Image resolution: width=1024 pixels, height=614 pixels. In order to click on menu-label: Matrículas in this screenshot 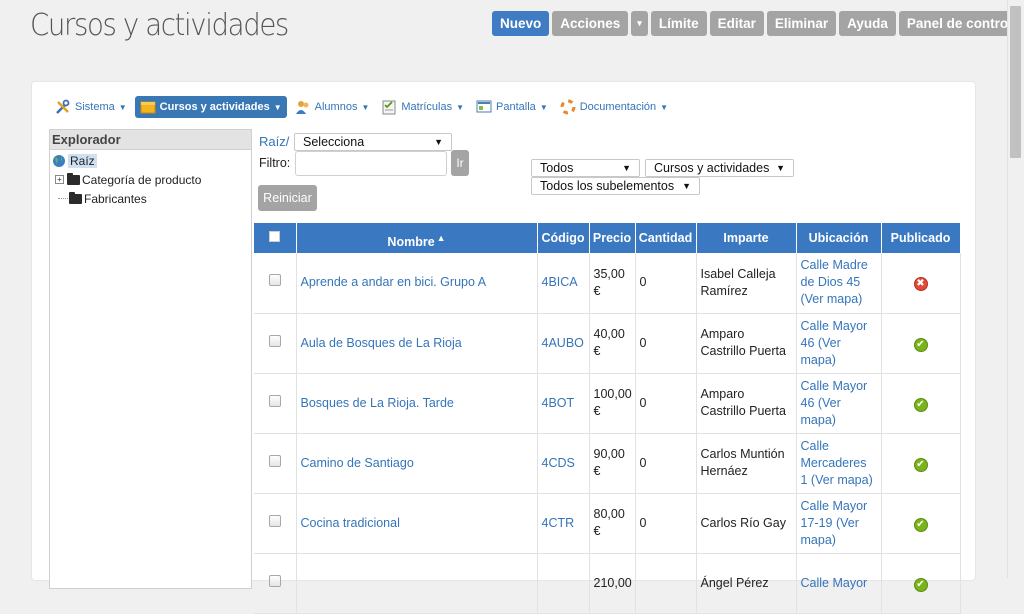, I will do `click(427, 107)`.